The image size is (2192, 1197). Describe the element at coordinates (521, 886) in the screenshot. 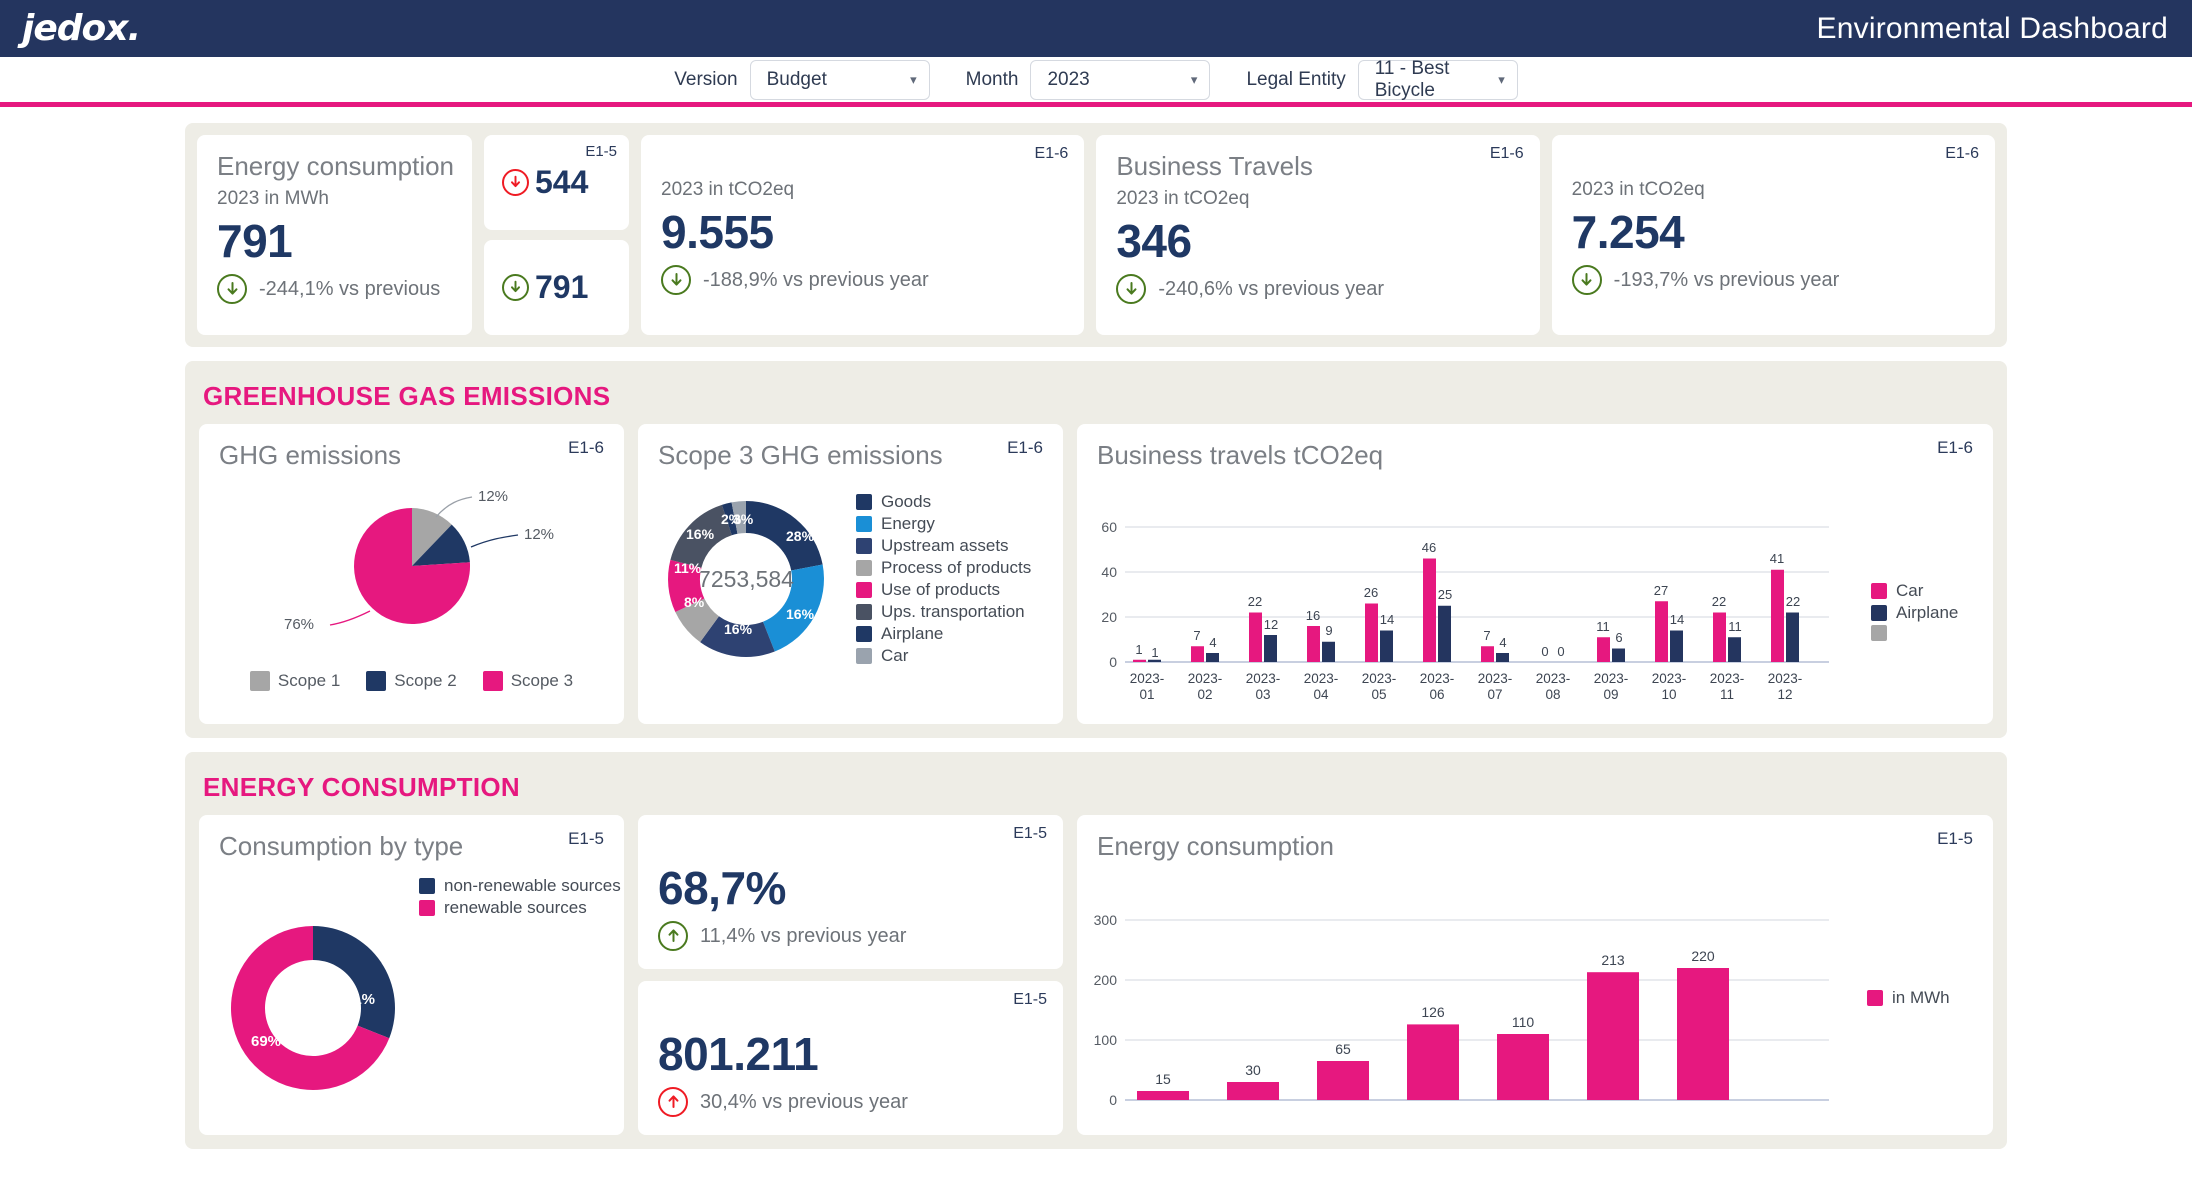

I see `legend-item-non-renewable: non-renewable sources` at that location.